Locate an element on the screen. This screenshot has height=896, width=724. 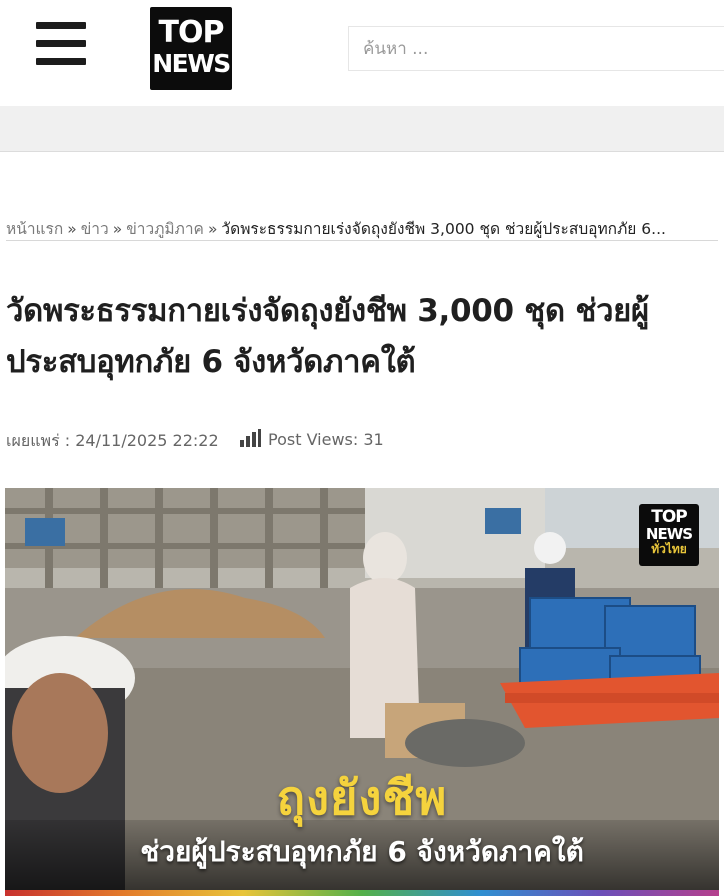
search-input is located at coordinates (536, 48).